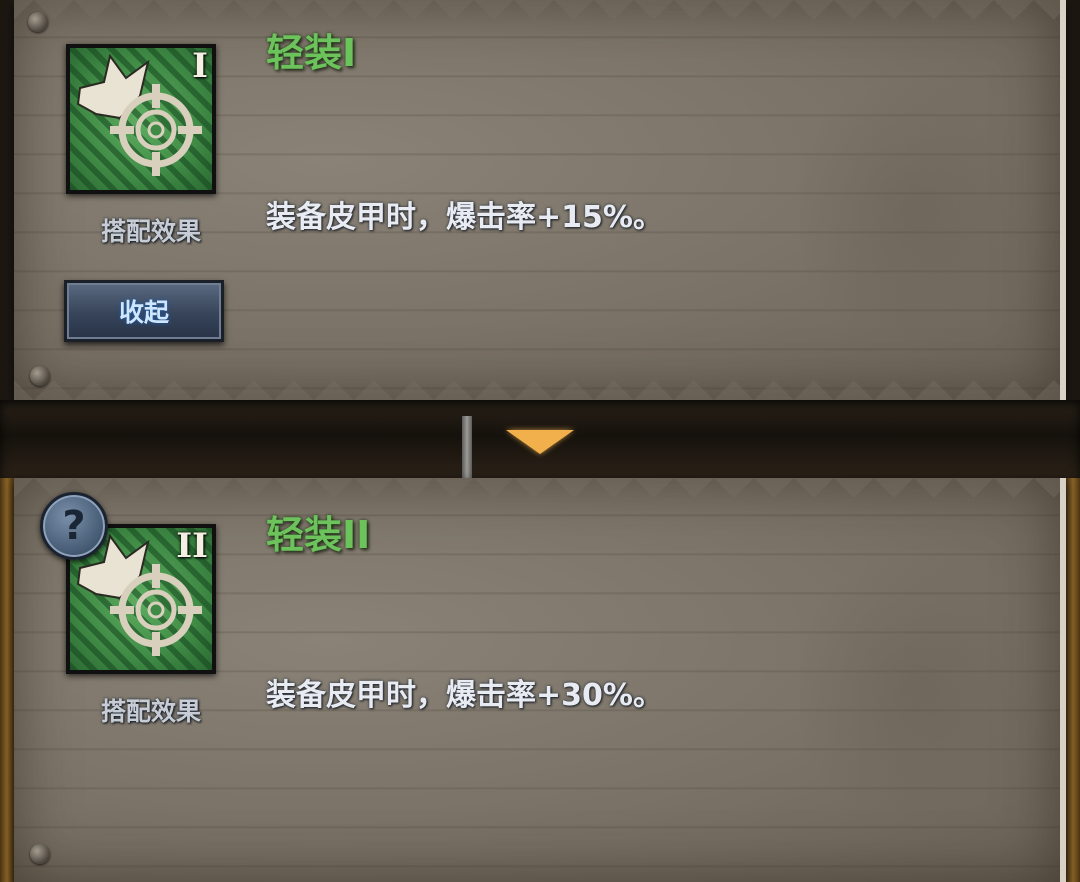 This screenshot has height=882, width=1080. What do you see at coordinates (192, 546) in the screenshot?
I see `tier-numeral: II` at bounding box center [192, 546].